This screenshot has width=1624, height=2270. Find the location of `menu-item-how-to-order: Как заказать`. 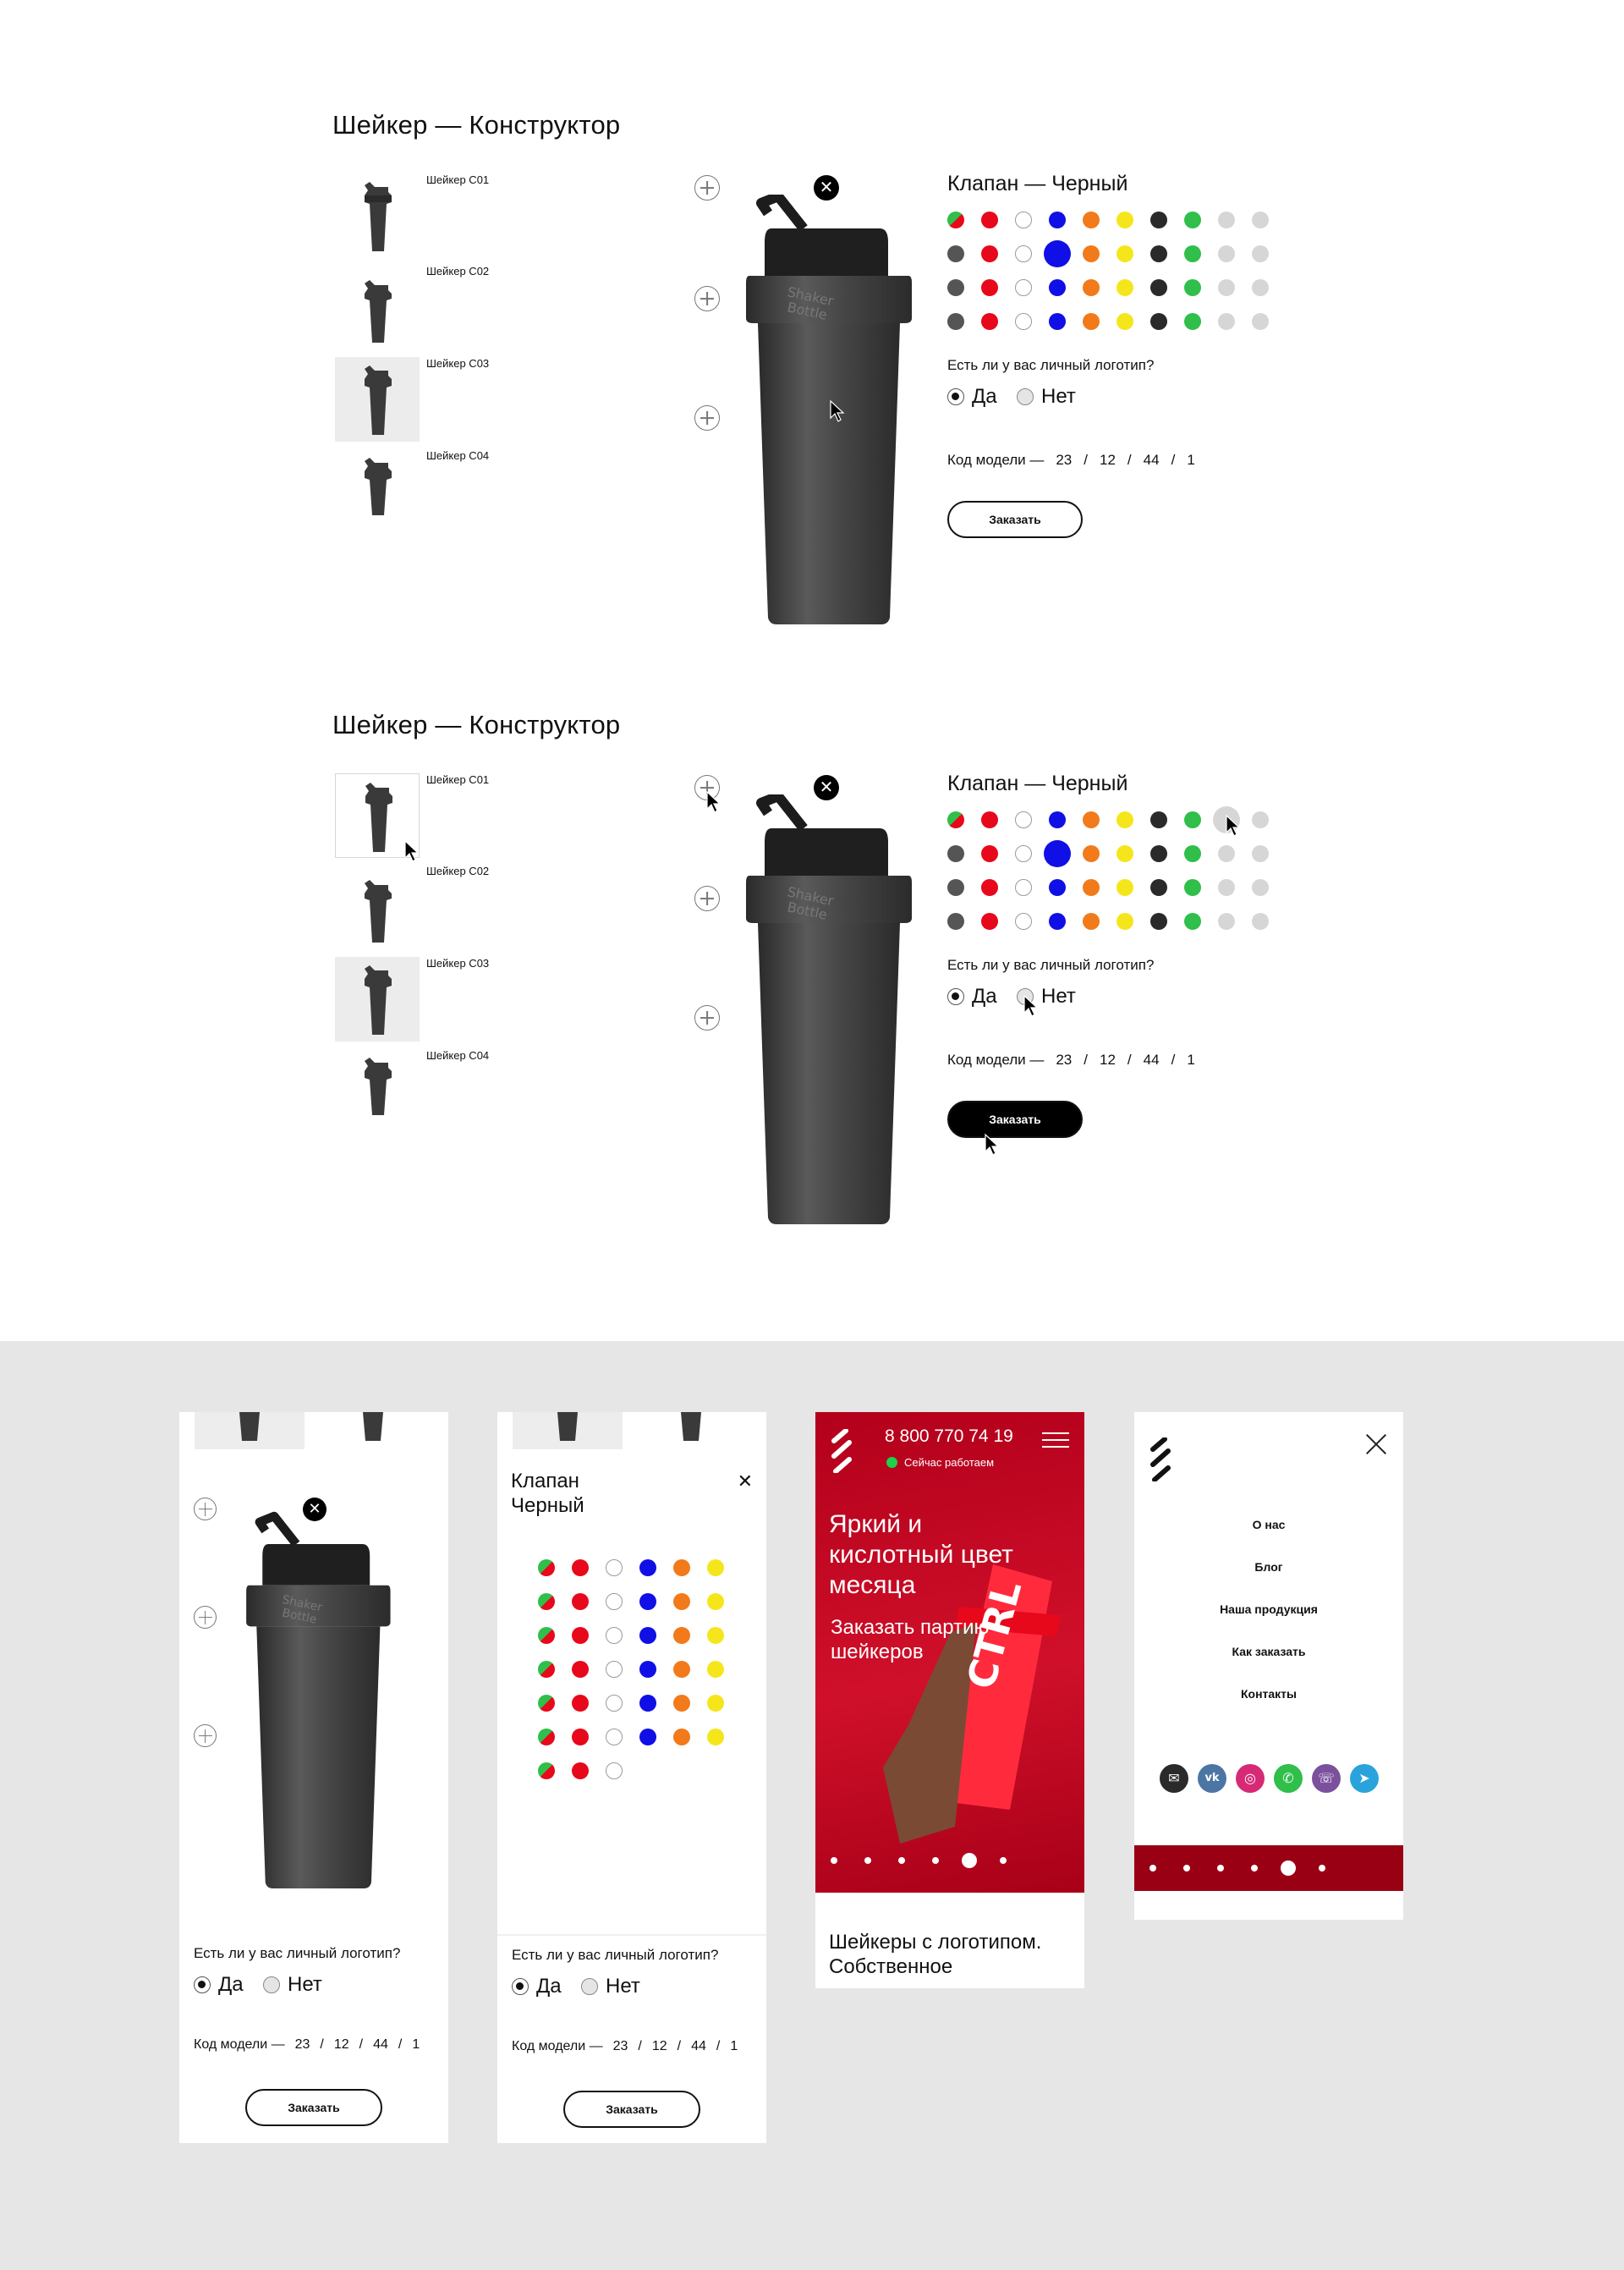

menu-item-how-to-order: Как заказать is located at coordinates (1269, 1651).